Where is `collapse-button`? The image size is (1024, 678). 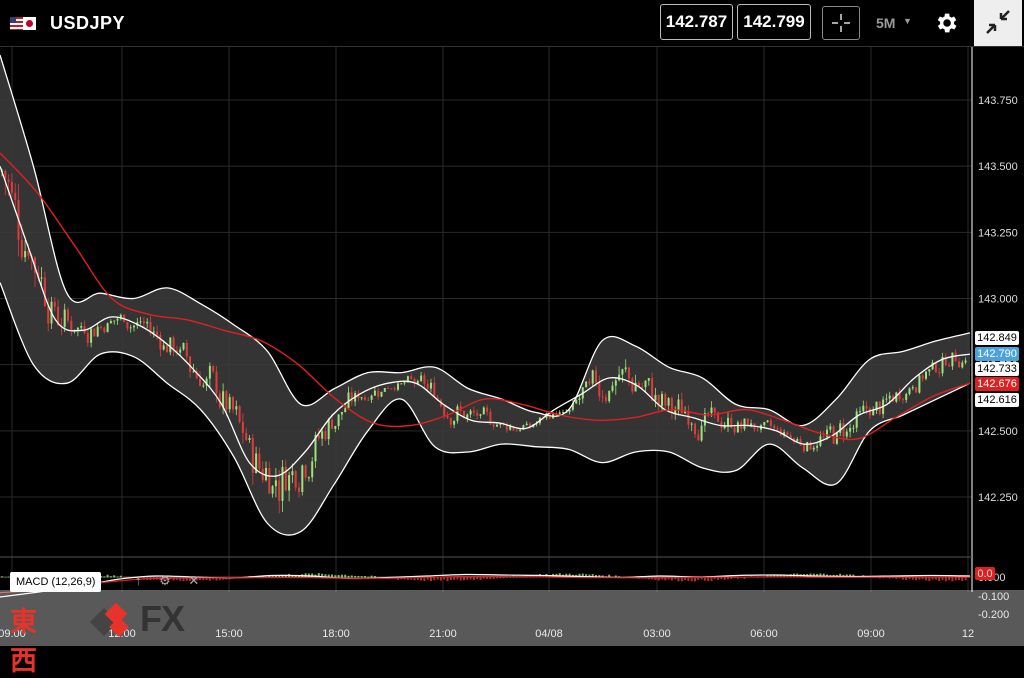 collapse-button is located at coordinates (998, 23).